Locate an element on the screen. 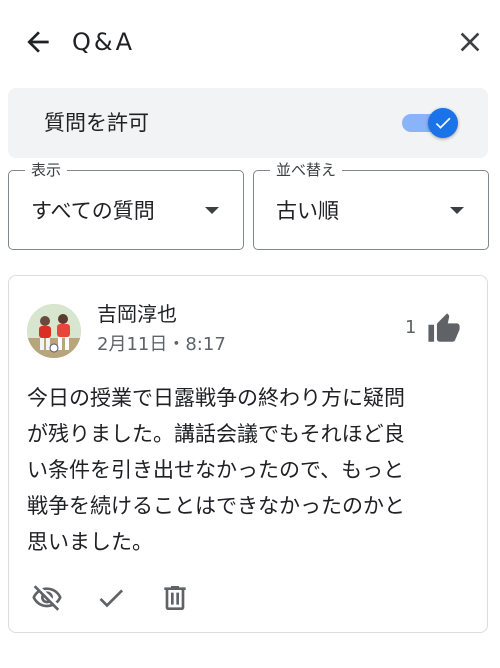 Image resolution: width=500 pixels, height=668 pixels. hide-question-button is located at coordinates (47, 598).